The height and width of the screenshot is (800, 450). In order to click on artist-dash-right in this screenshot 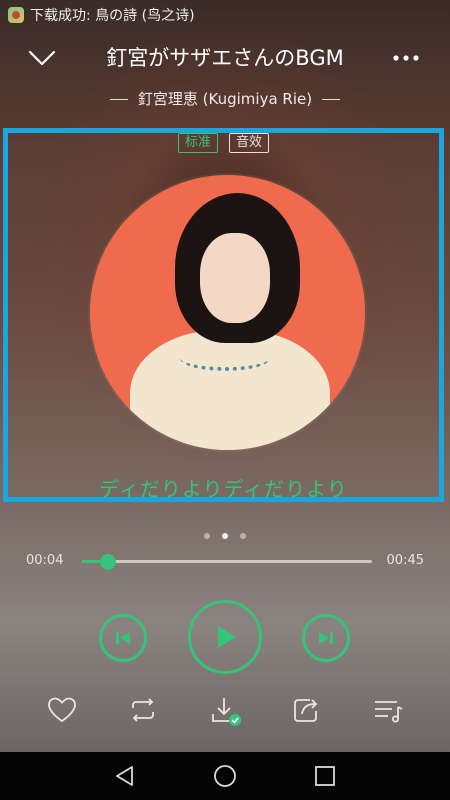, I will do `click(331, 99)`.